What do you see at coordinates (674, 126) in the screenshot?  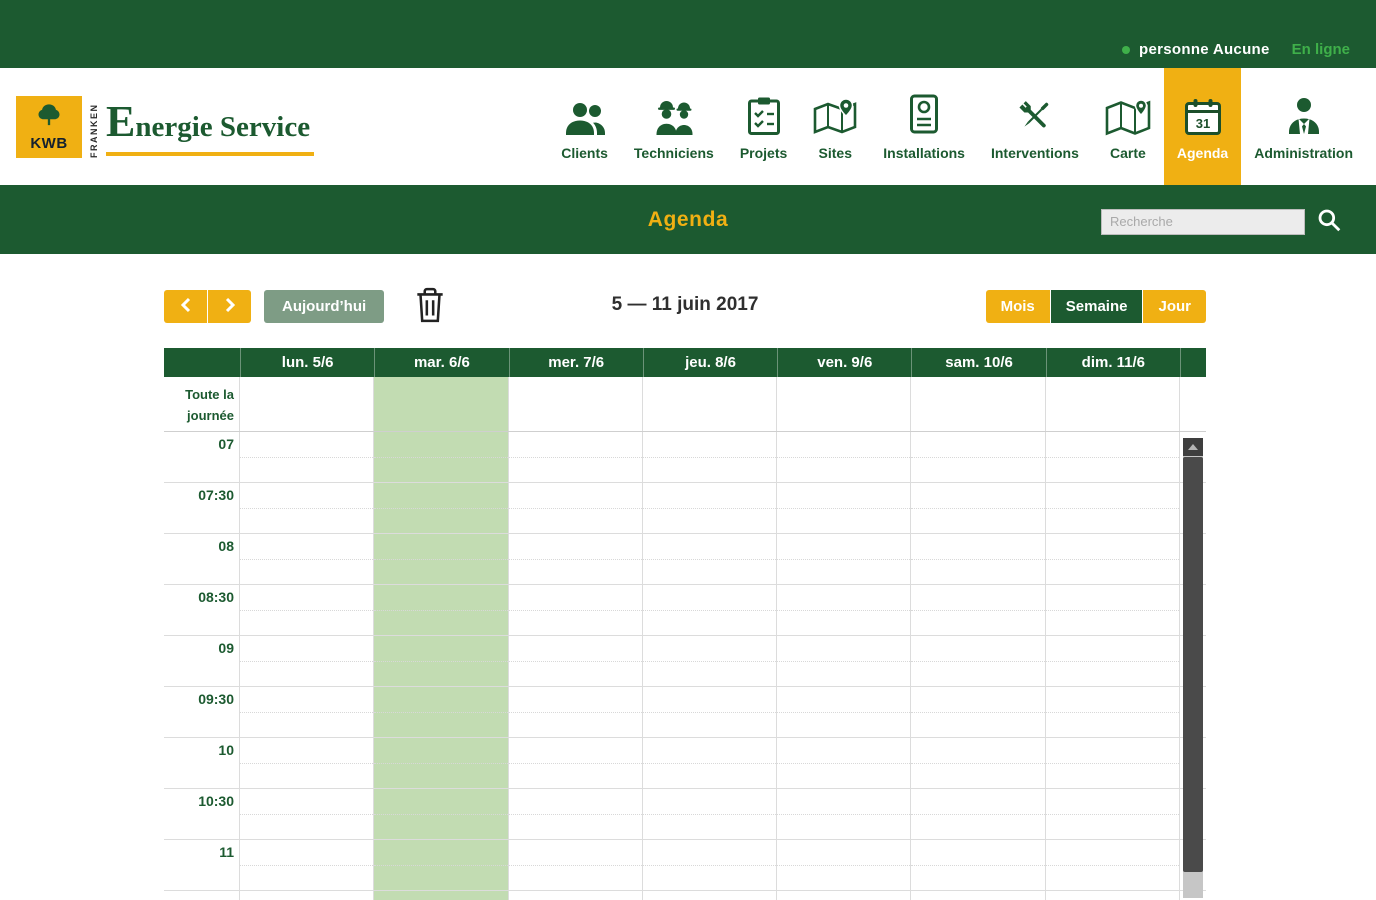 I see `nav-item-techniciens: Techniciens` at bounding box center [674, 126].